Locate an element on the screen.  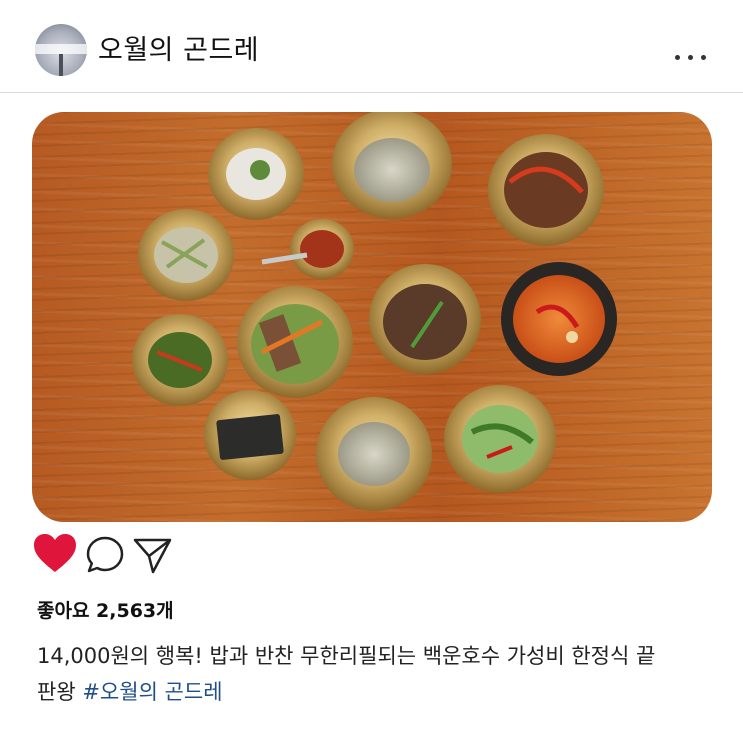
post-actions is located at coordinates (133, 556).